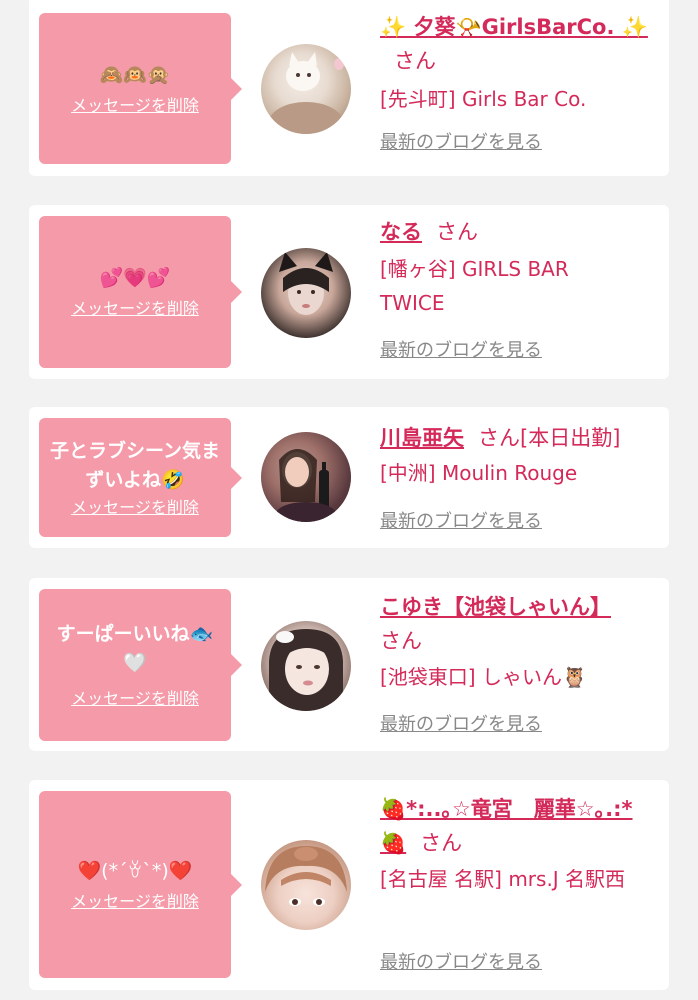 This screenshot has height=1000, width=698. What do you see at coordinates (483, 99) in the screenshot?
I see `shop-name: [先斗町] Girls Bar Co.` at bounding box center [483, 99].